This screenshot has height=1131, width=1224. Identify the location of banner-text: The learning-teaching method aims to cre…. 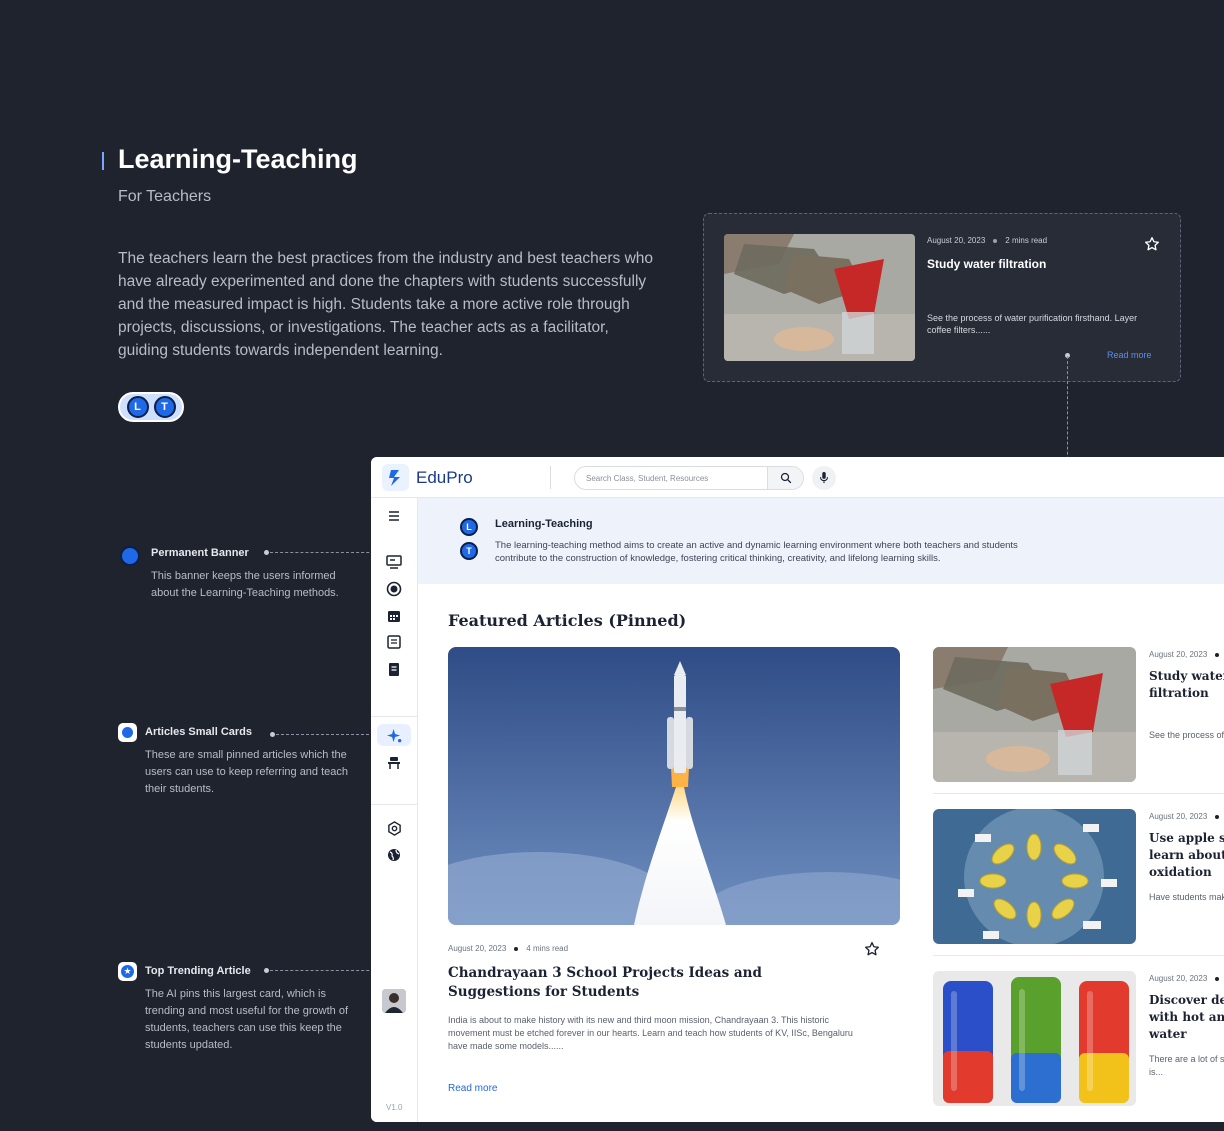
(756, 552).